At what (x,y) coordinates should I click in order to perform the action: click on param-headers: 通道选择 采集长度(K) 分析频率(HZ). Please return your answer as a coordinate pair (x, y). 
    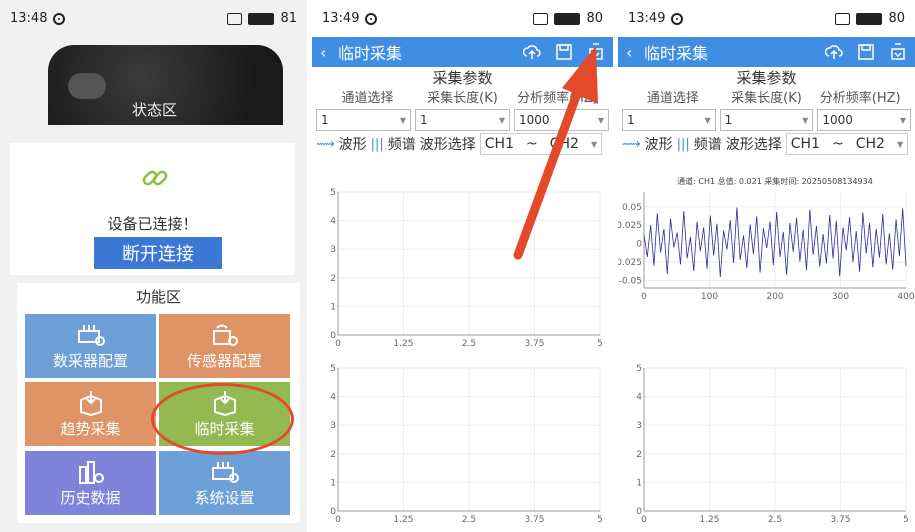
    Looking at the image, I should click on (766, 99).